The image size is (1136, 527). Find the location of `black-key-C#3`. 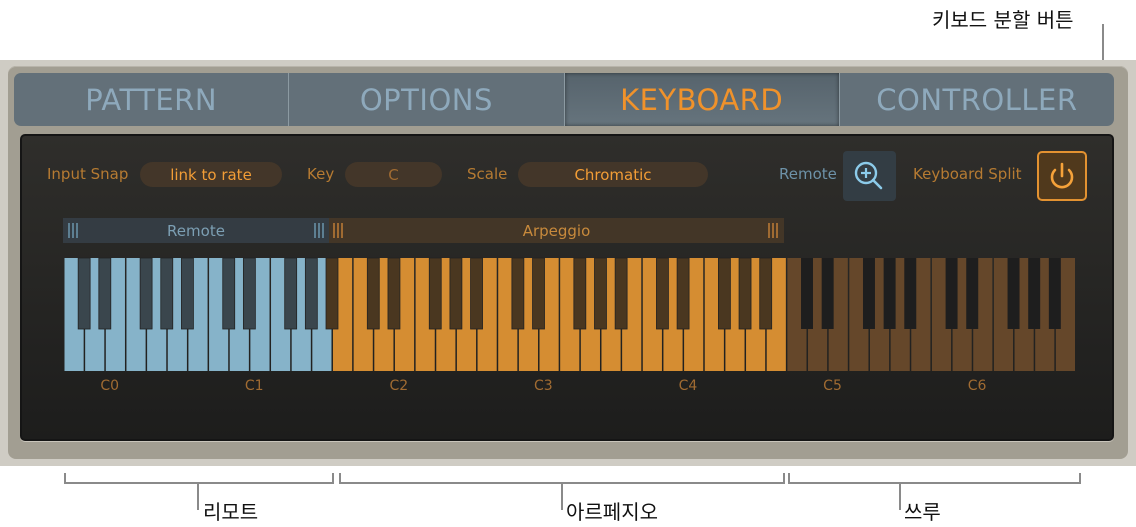

black-key-C#3 is located at coordinates (518, 293).